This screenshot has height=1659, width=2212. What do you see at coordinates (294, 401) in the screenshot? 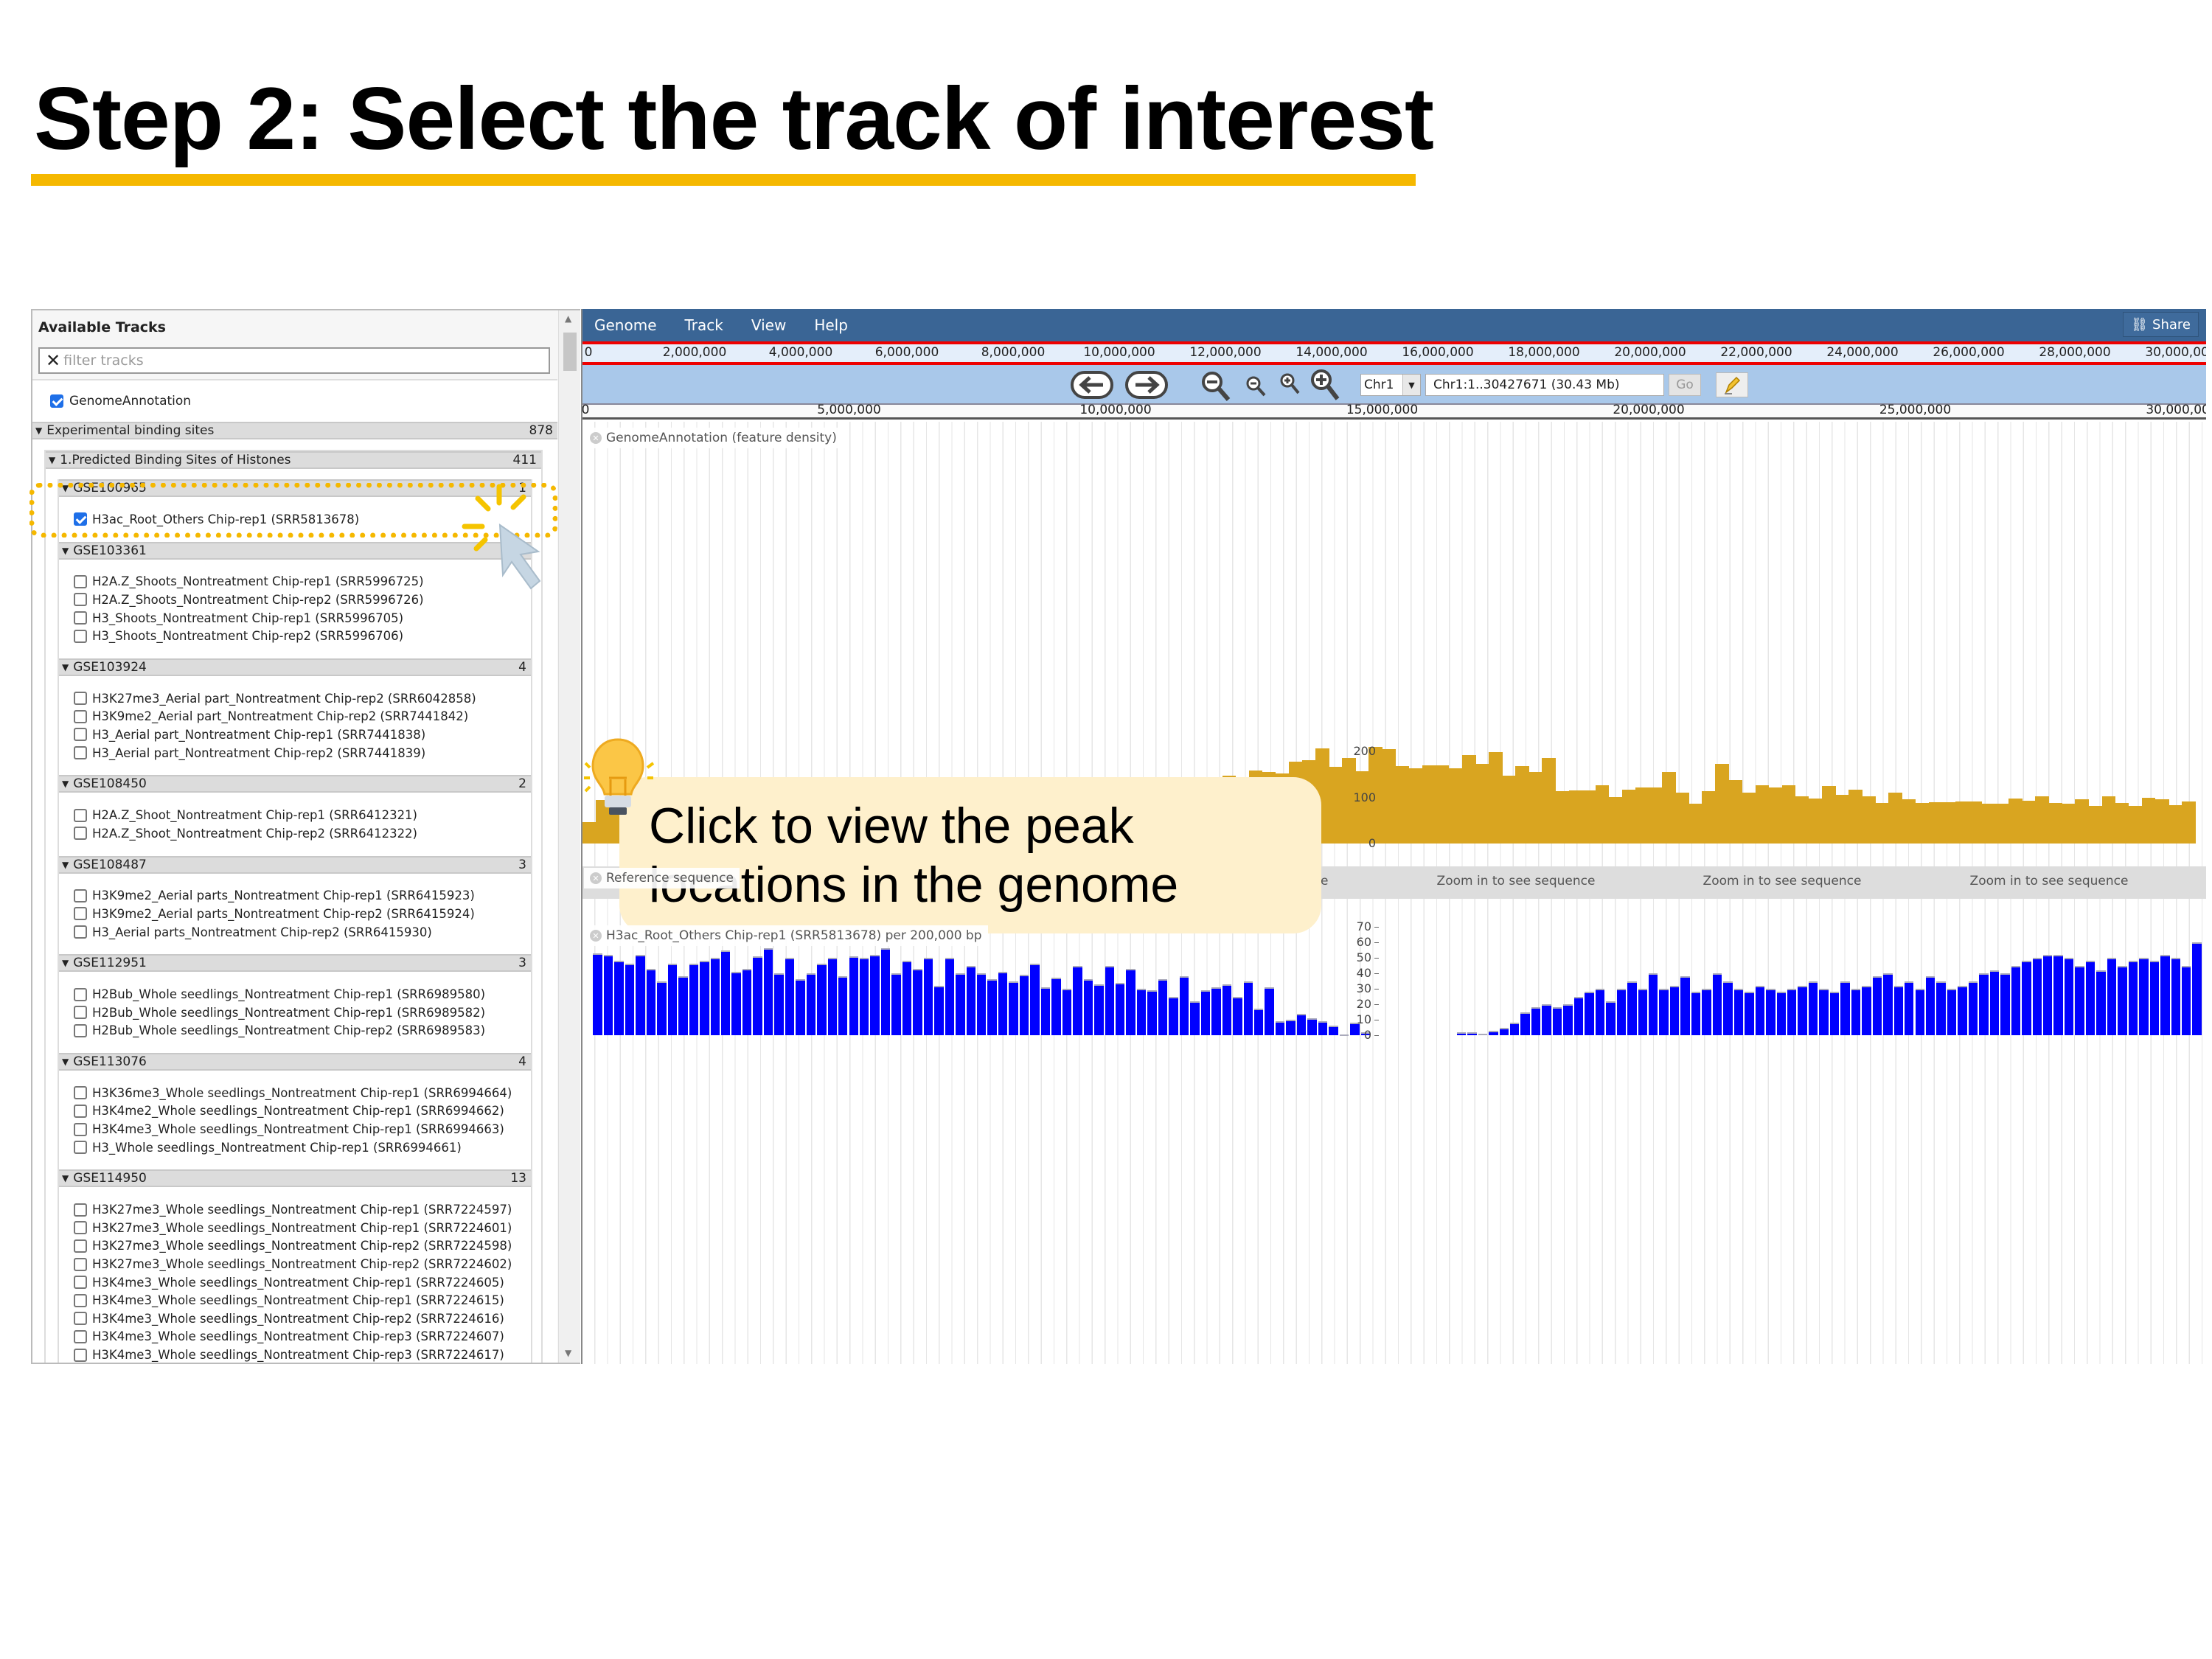
I see `track-item-genome-annotation: GenomeAnnotation` at bounding box center [294, 401].